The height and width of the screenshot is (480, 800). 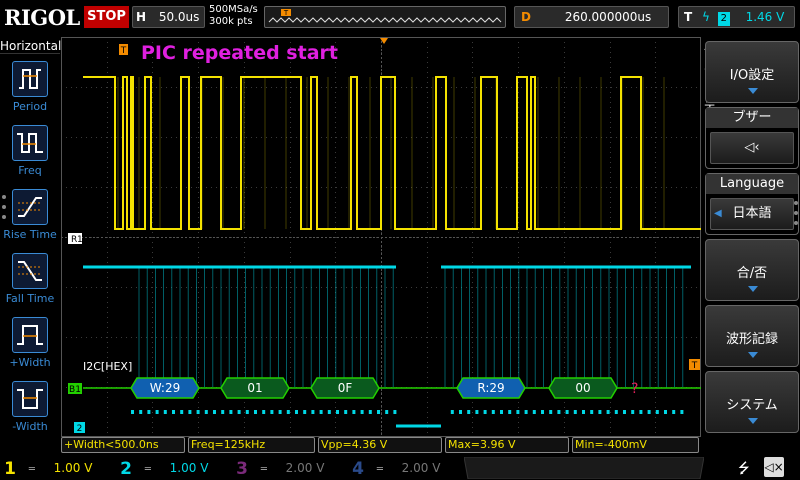 What do you see at coordinates (30, 79) in the screenshot?
I see `period-icon` at bounding box center [30, 79].